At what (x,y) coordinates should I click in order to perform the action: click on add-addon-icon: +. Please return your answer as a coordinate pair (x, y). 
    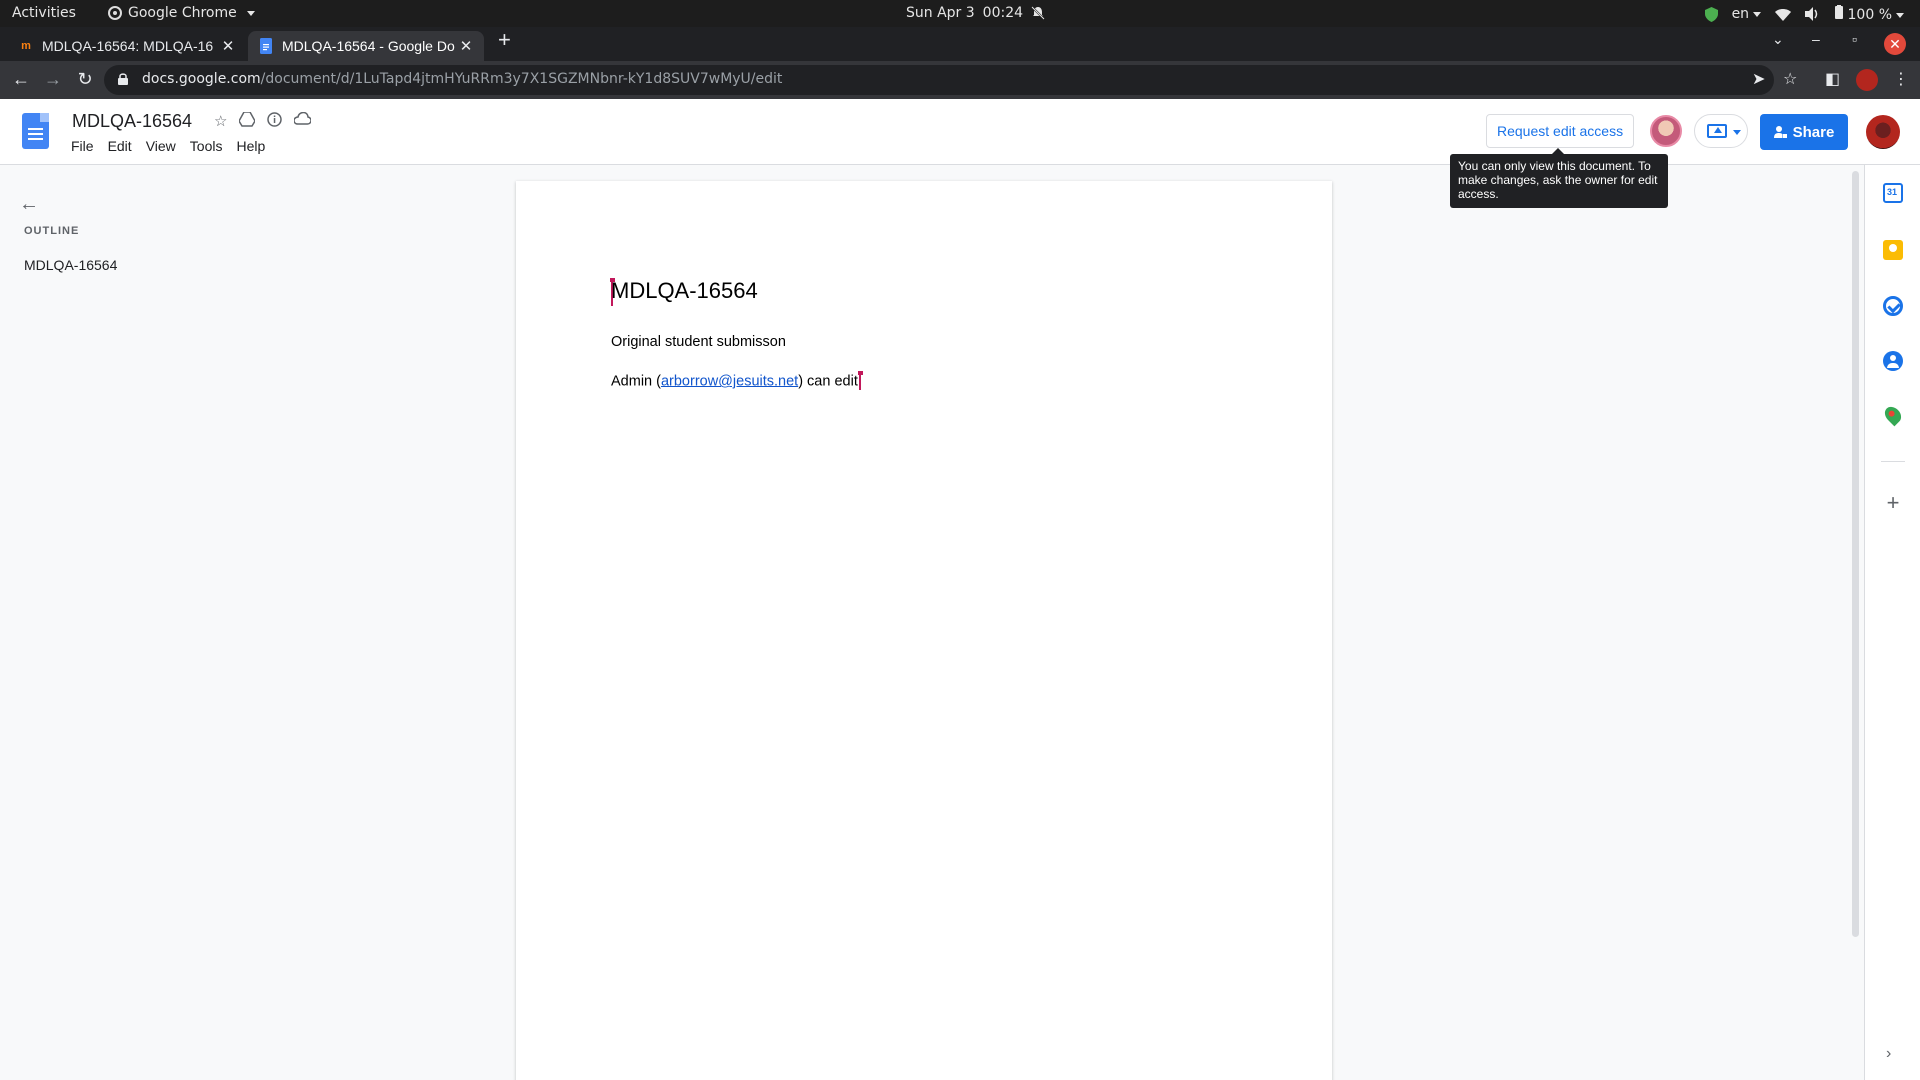
    Looking at the image, I should click on (1893, 503).